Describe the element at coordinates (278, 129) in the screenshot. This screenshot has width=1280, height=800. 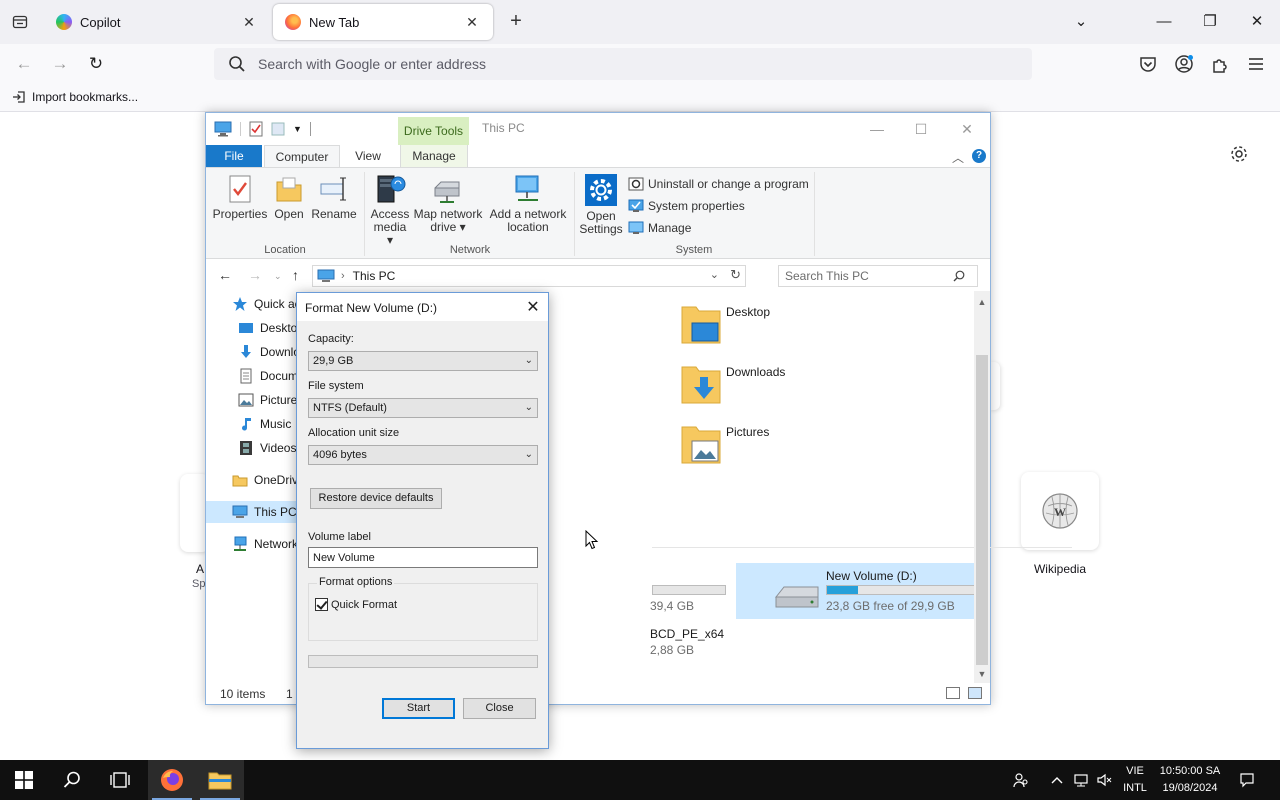
I see `new-folder-icon` at that location.